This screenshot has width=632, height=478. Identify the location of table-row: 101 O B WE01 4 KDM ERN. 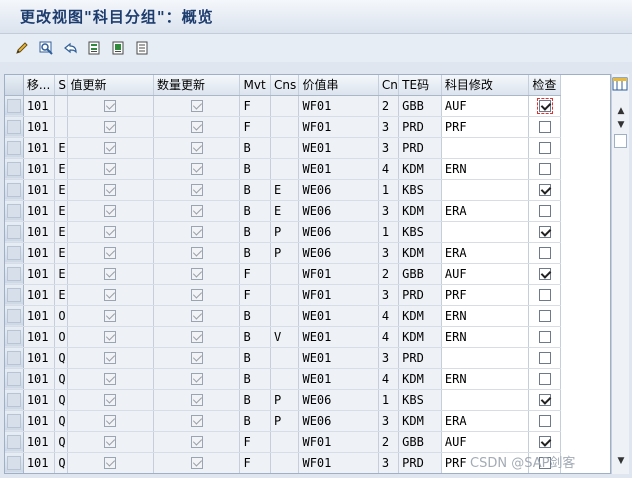
(283, 316).